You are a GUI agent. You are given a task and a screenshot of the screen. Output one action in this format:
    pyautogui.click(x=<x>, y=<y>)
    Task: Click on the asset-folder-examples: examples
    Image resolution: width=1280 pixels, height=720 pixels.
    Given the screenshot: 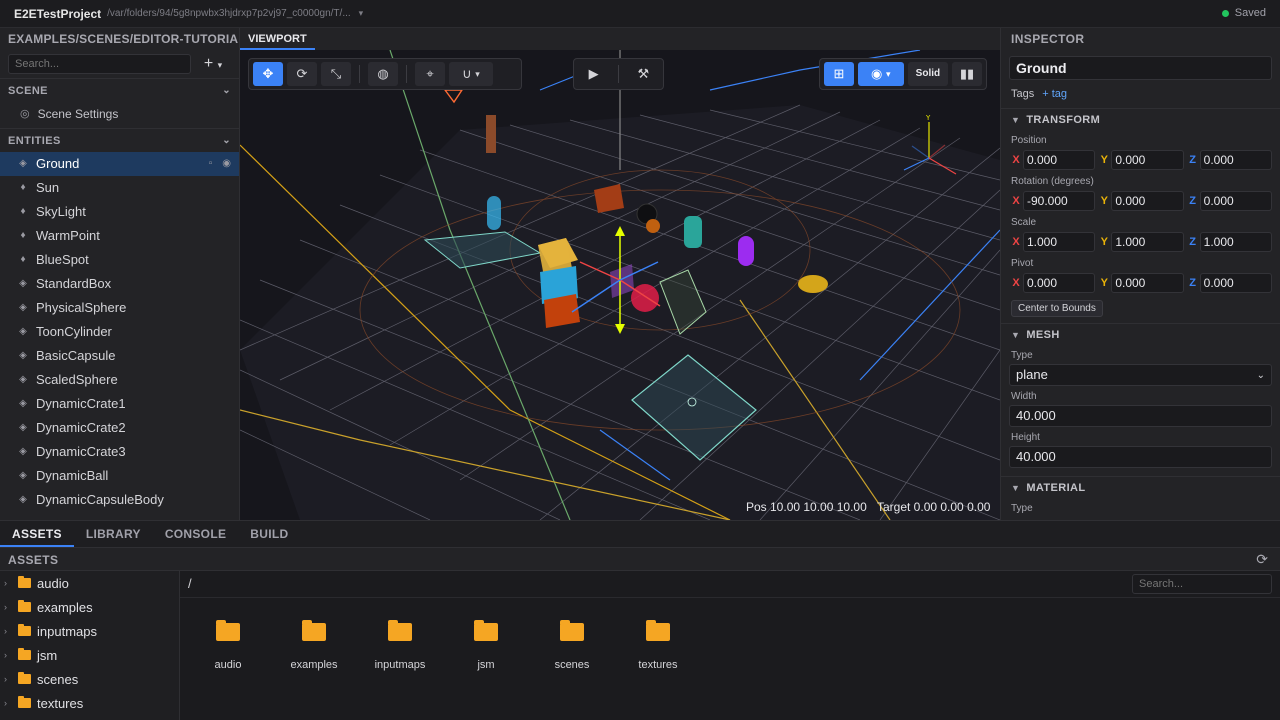 What is the action you would take?
    pyautogui.click(x=314, y=645)
    